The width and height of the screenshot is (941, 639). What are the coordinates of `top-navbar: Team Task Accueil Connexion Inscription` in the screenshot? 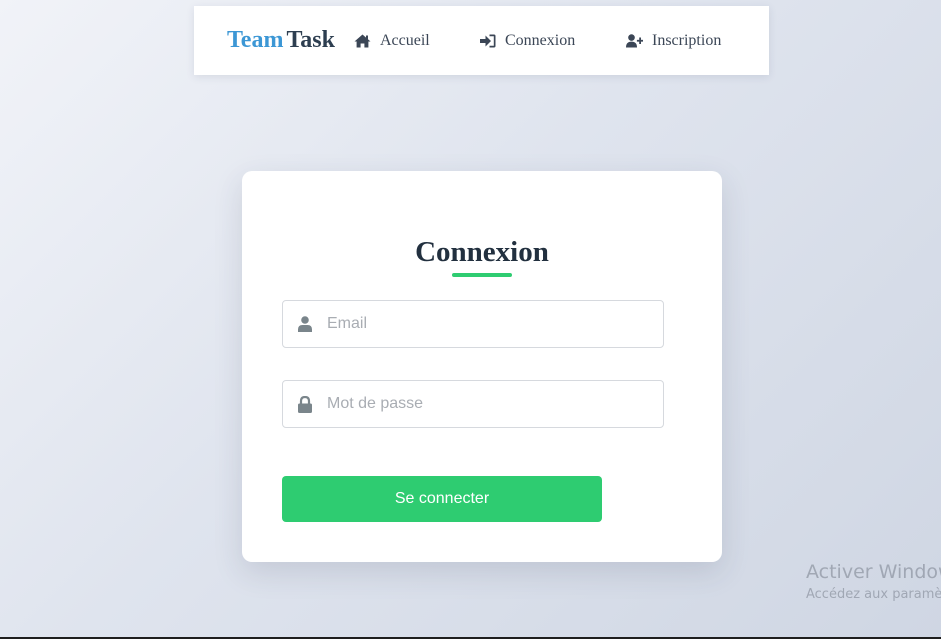 It's located at (481, 40).